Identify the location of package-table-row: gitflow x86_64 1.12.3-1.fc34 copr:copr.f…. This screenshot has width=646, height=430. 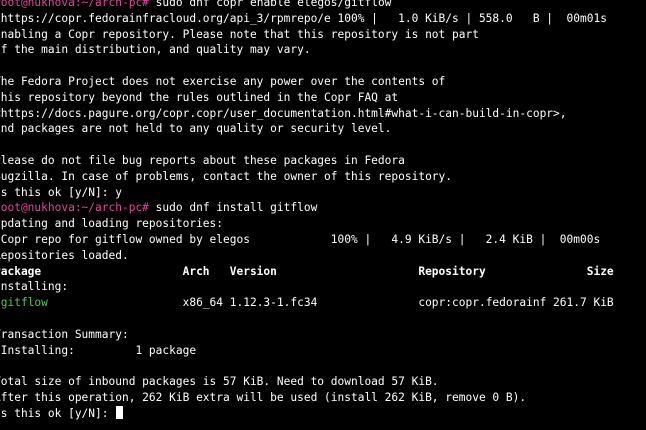
(323, 303).